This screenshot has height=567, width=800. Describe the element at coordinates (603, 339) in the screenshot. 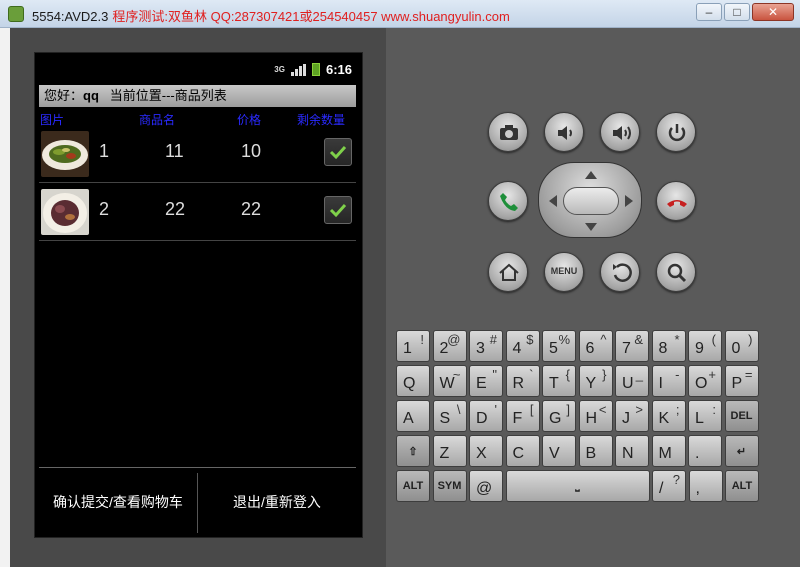

I see `key-symbol: ^` at that location.